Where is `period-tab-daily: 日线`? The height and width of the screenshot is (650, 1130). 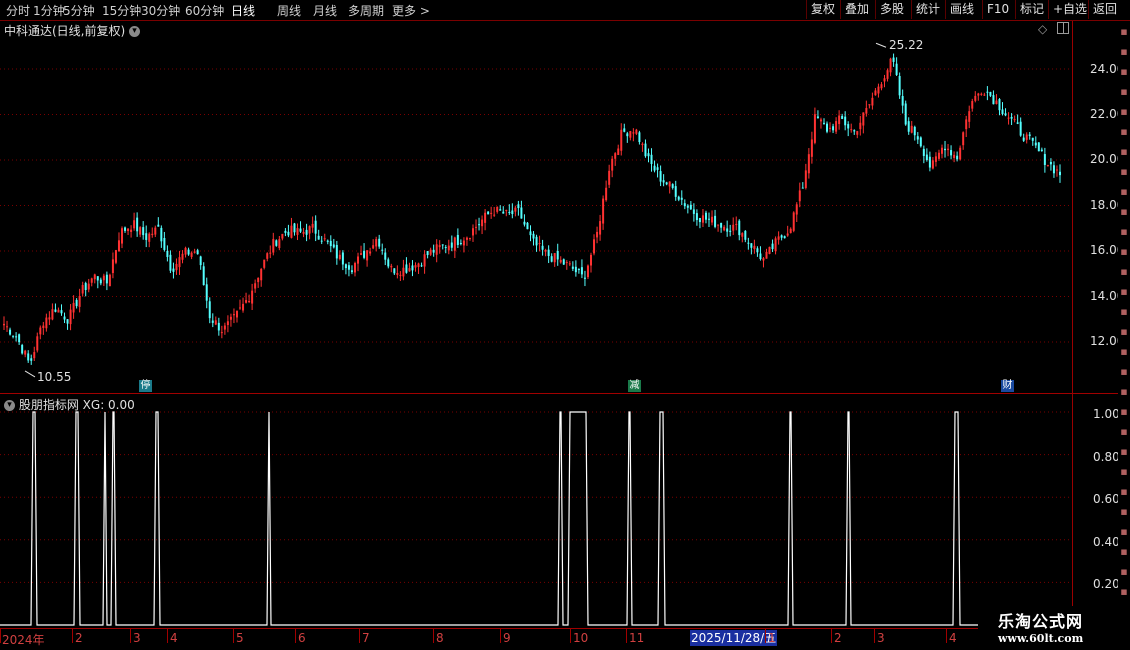 period-tab-daily: 日线 is located at coordinates (243, 10).